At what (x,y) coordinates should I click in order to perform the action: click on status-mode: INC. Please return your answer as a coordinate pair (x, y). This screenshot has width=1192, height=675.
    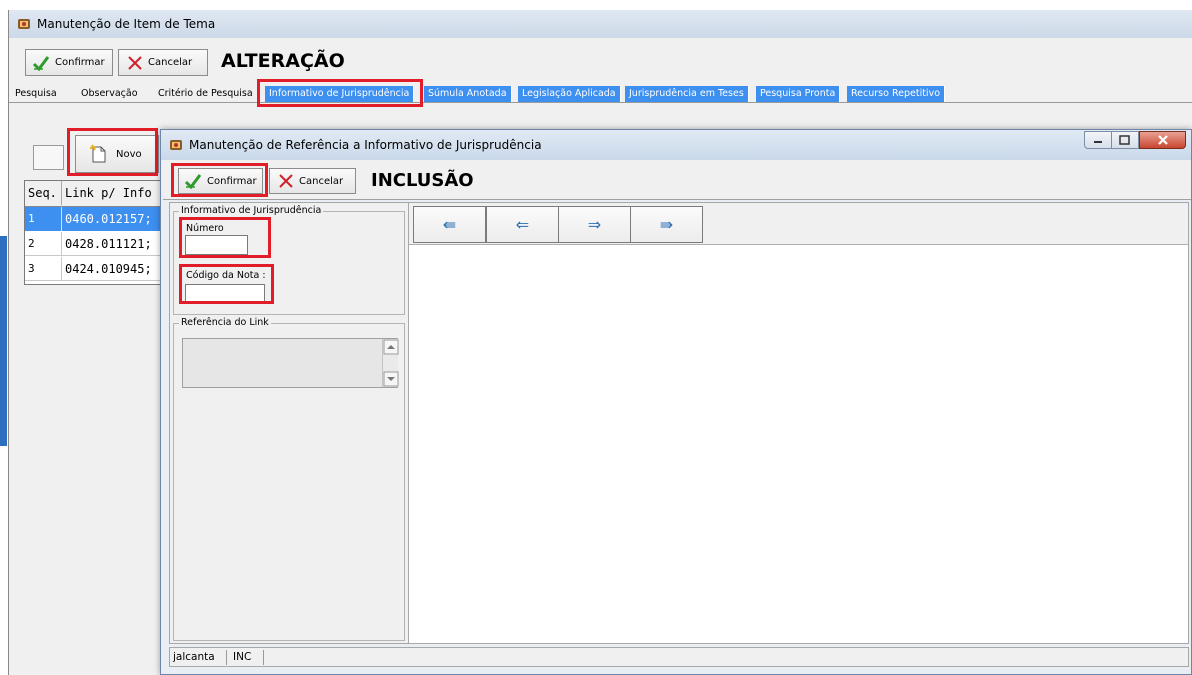
    Looking at the image, I should click on (242, 657).